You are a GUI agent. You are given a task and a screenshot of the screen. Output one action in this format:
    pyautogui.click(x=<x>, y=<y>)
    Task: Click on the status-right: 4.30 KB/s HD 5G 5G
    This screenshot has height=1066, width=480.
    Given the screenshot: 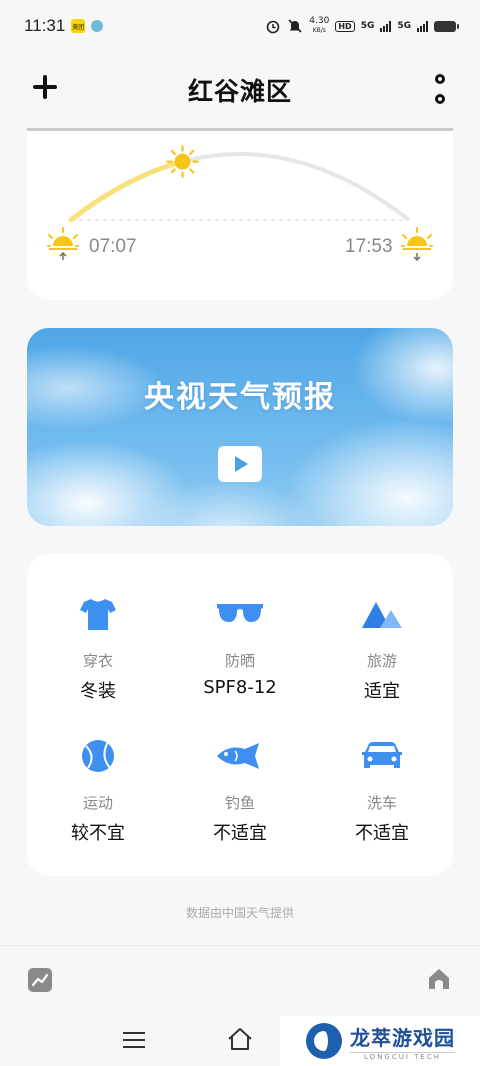 What is the action you would take?
    pyautogui.click(x=362, y=26)
    